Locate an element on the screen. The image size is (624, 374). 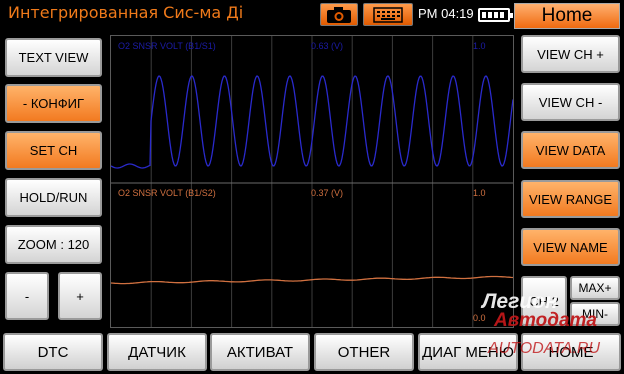
keyboard-button is located at coordinates (388, 14).